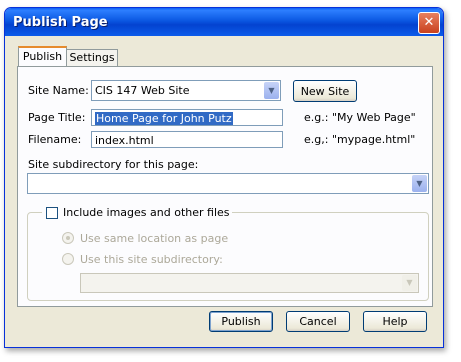 This screenshot has width=461, height=362. What do you see at coordinates (325, 91) in the screenshot?
I see `new-site-button: New Site` at bounding box center [325, 91].